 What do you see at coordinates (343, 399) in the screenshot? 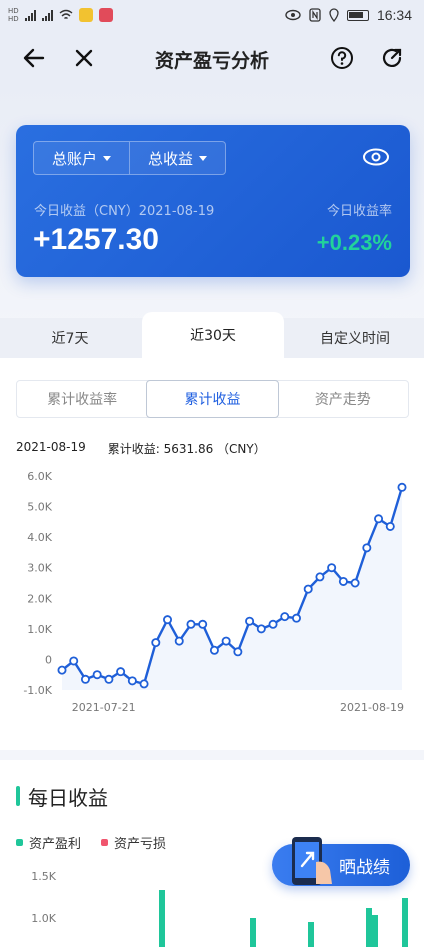
I see `segment-asset-trend: 资产走势` at bounding box center [343, 399].